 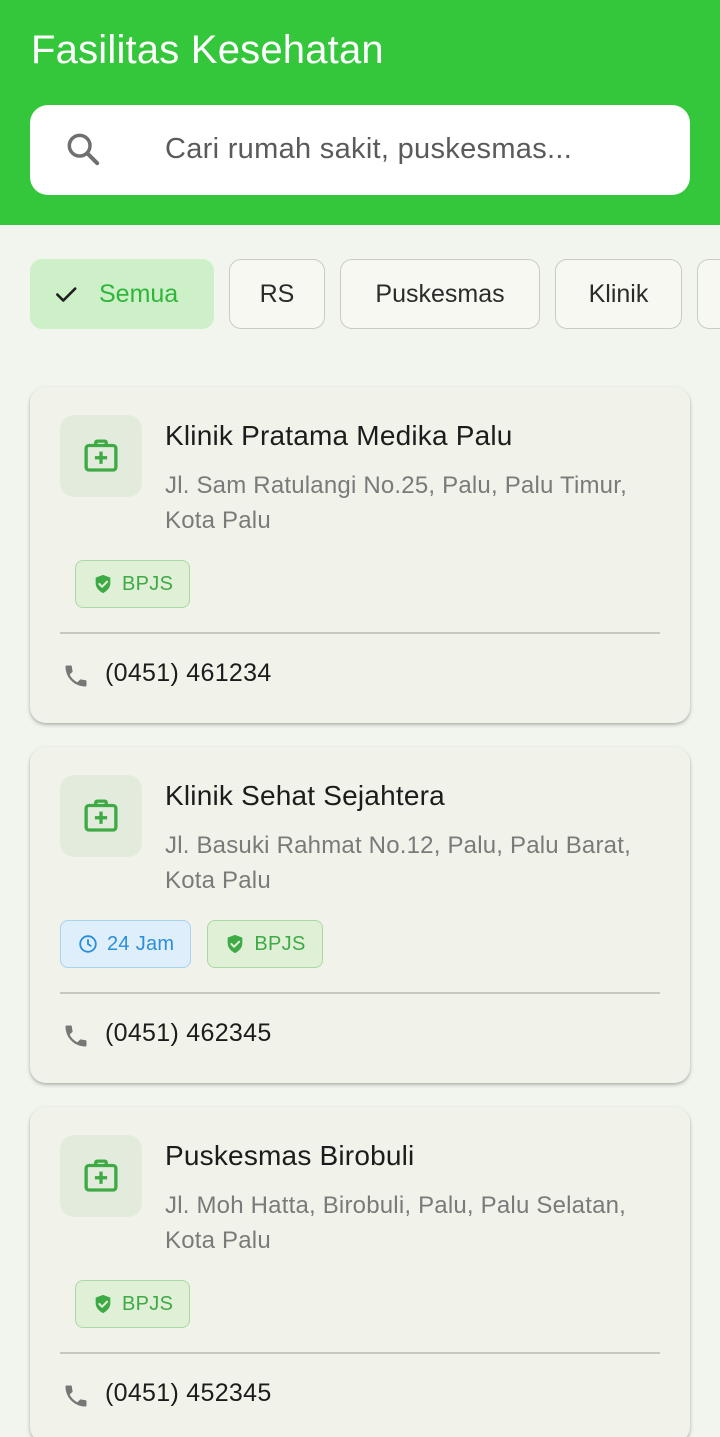 What do you see at coordinates (207, 50) in the screenshot?
I see `page-title: Fasilitas Kesehatan` at bounding box center [207, 50].